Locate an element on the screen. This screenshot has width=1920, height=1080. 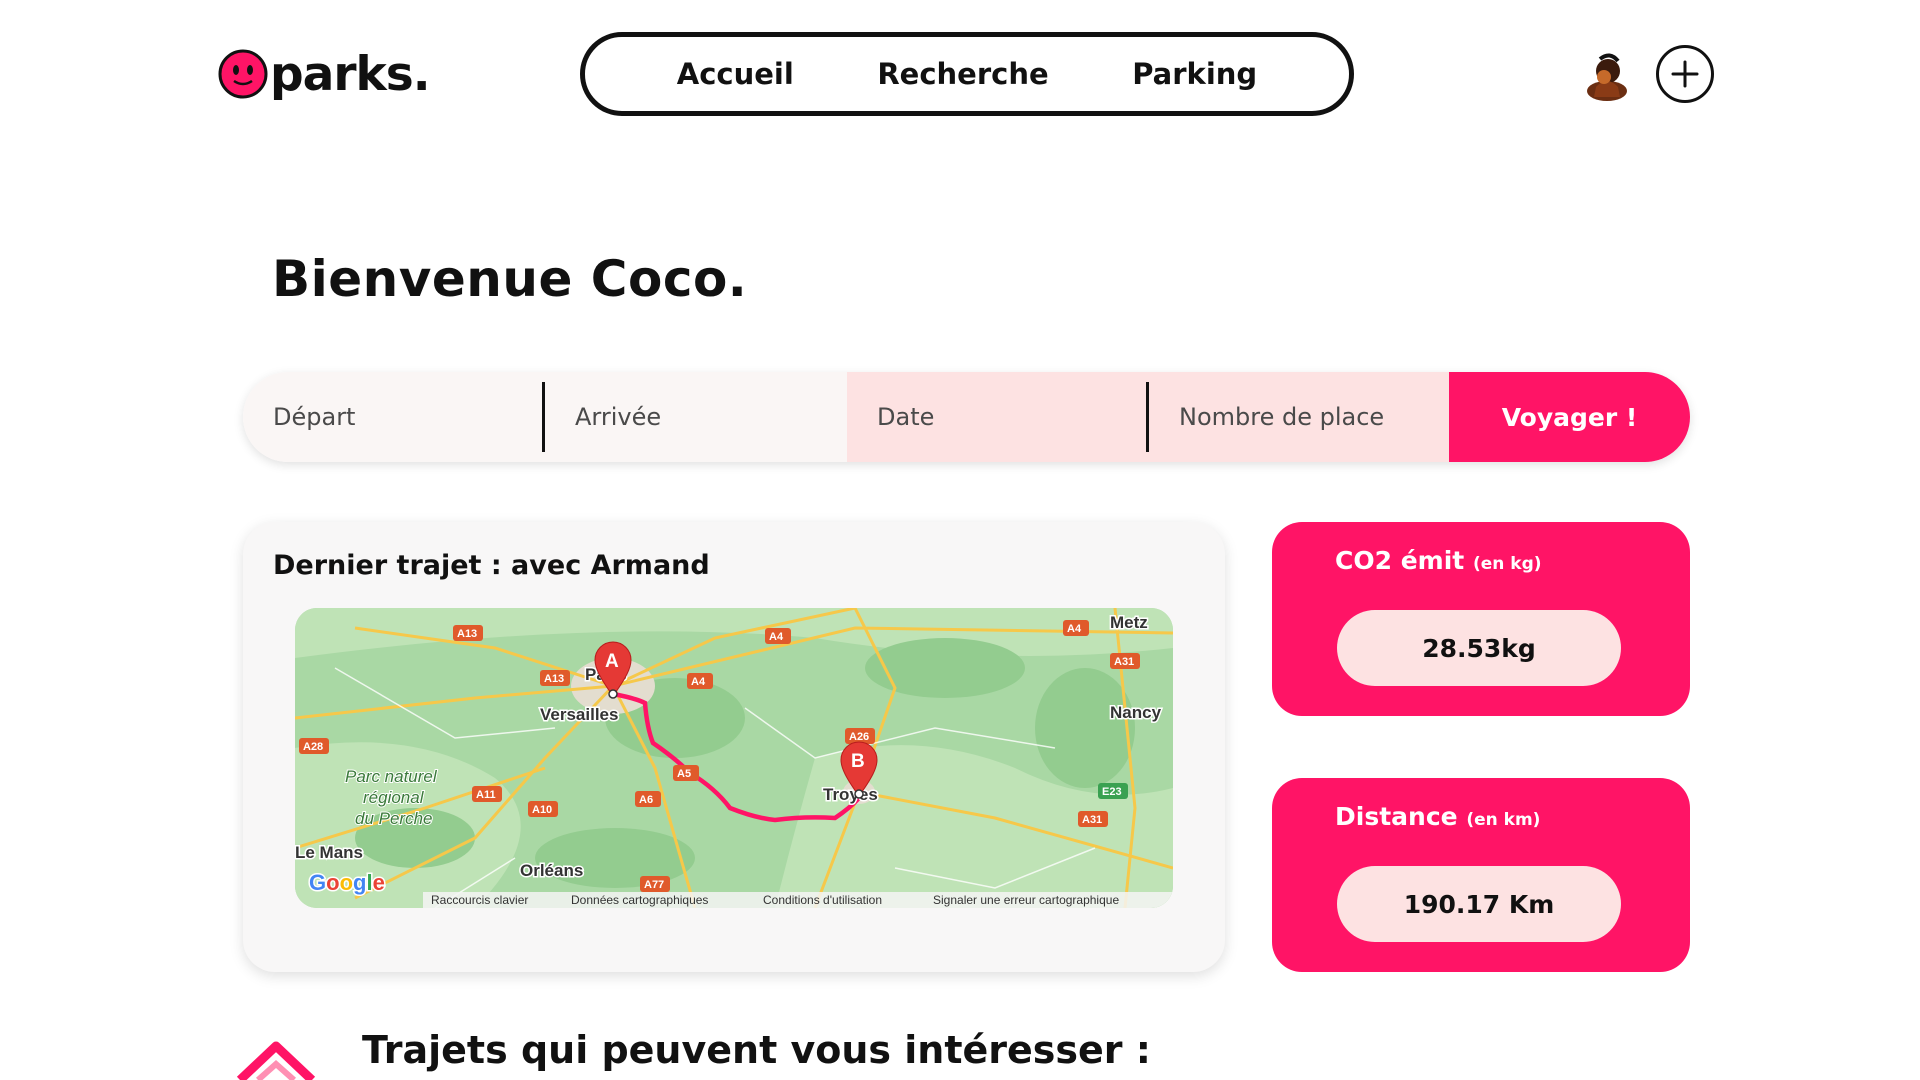
svg-text: régional is located at coordinates (394, 797).